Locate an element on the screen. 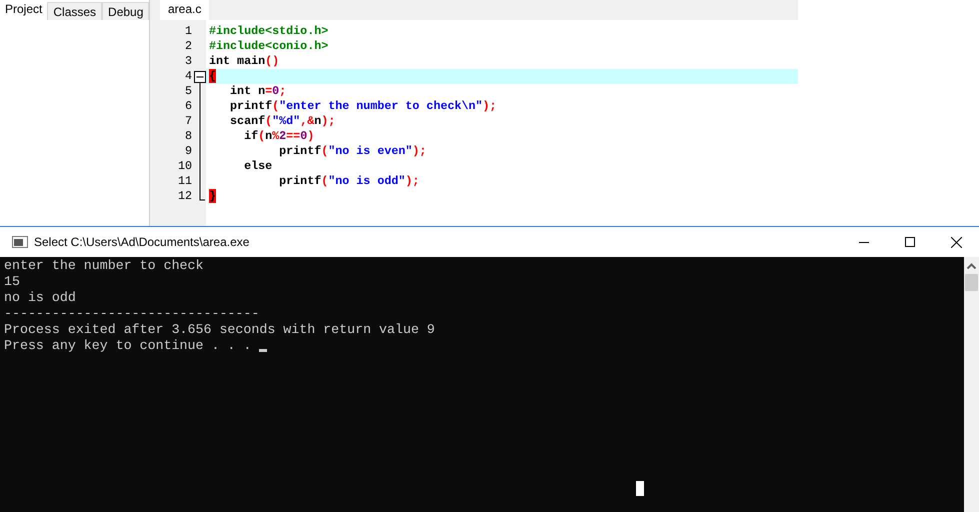  scroll-up-icon is located at coordinates (971, 266).